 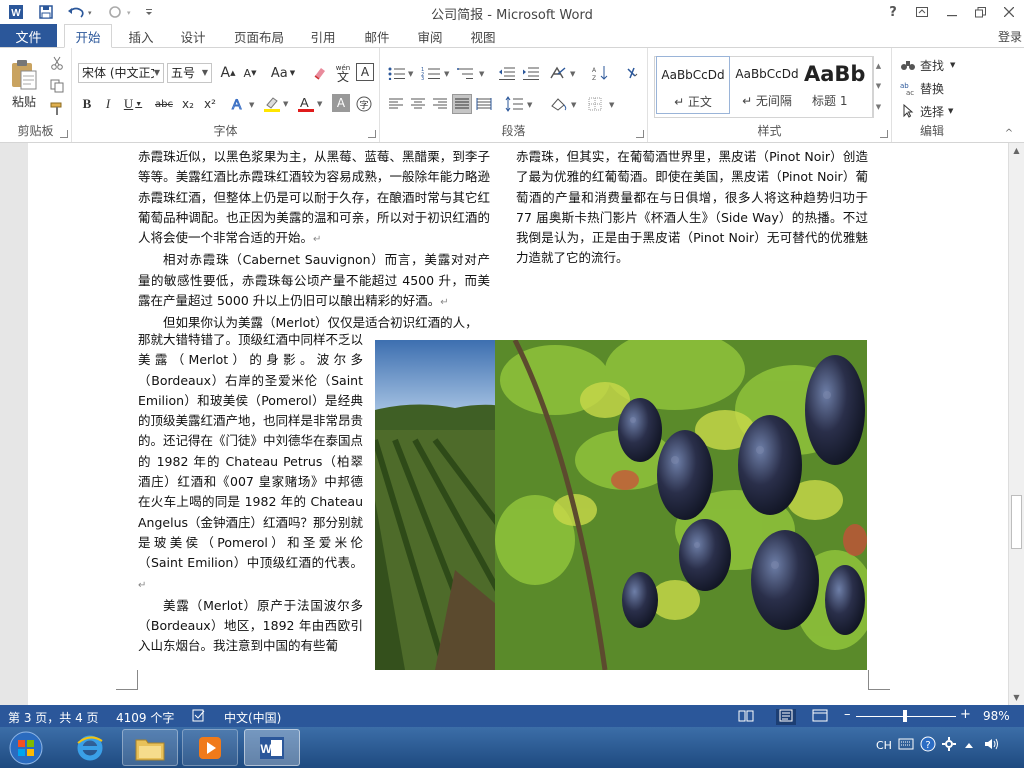 What do you see at coordinates (320, 73) in the screenshot?
I see `clear-formatting-icon` at bounding box center [320, 73].